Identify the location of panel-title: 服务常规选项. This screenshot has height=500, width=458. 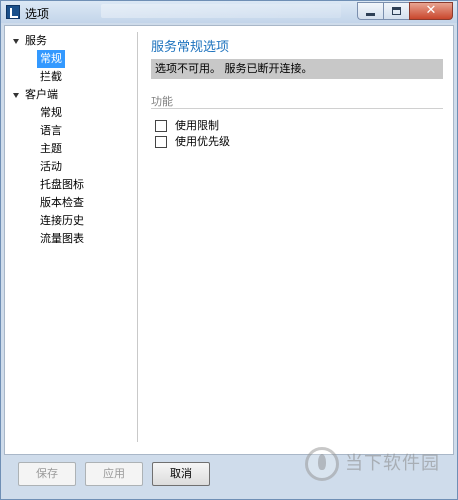
(190, 47).